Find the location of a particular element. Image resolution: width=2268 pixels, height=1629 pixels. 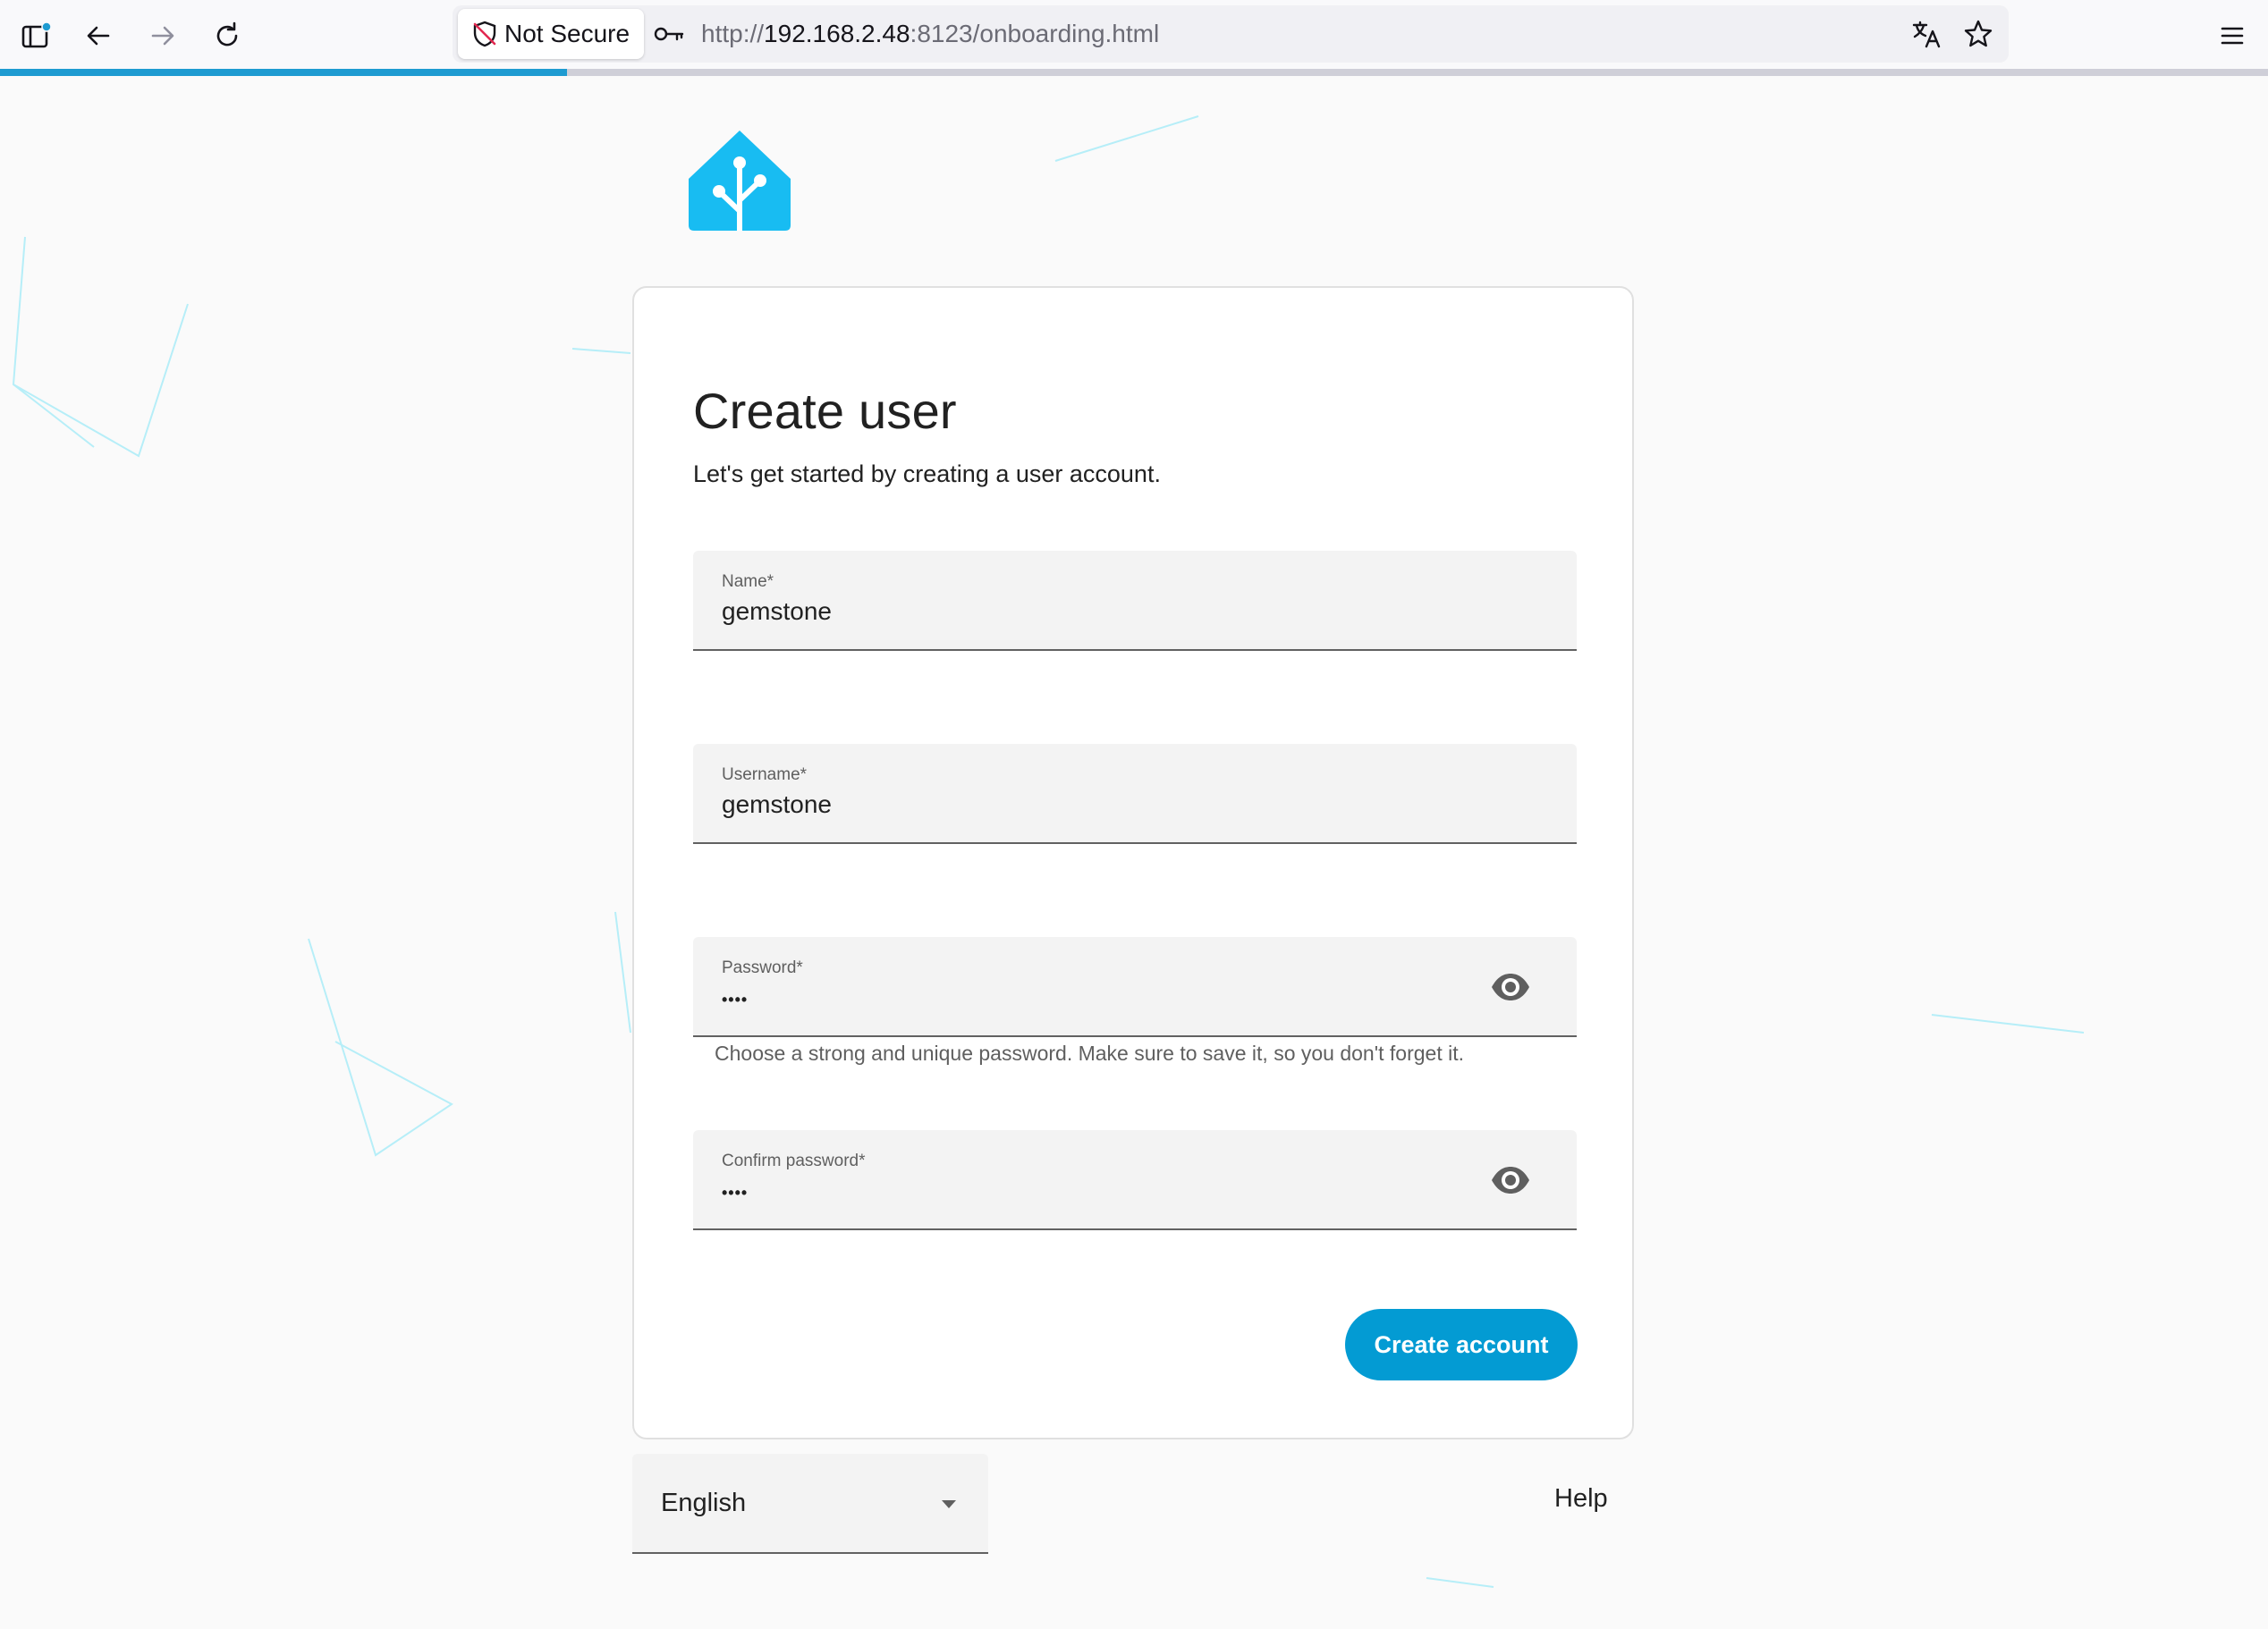

page-load-progress is located at coordinates (1134, 72).